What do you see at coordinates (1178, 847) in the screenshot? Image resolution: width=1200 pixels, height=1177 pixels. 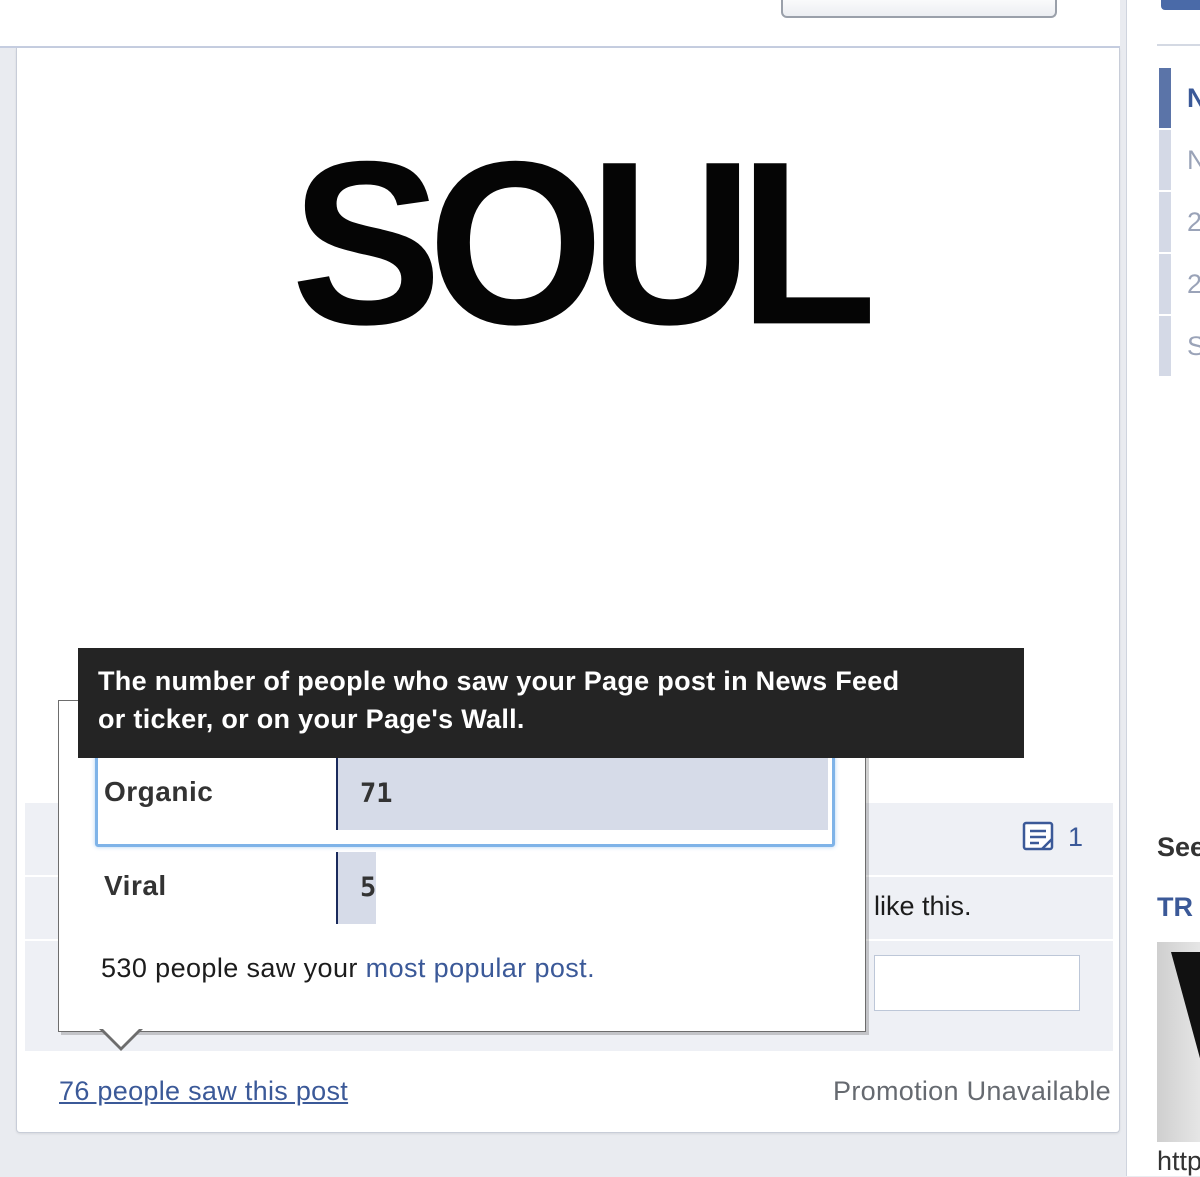 I see `sidebar-see-label: See` at bounding box center [1178, 847].